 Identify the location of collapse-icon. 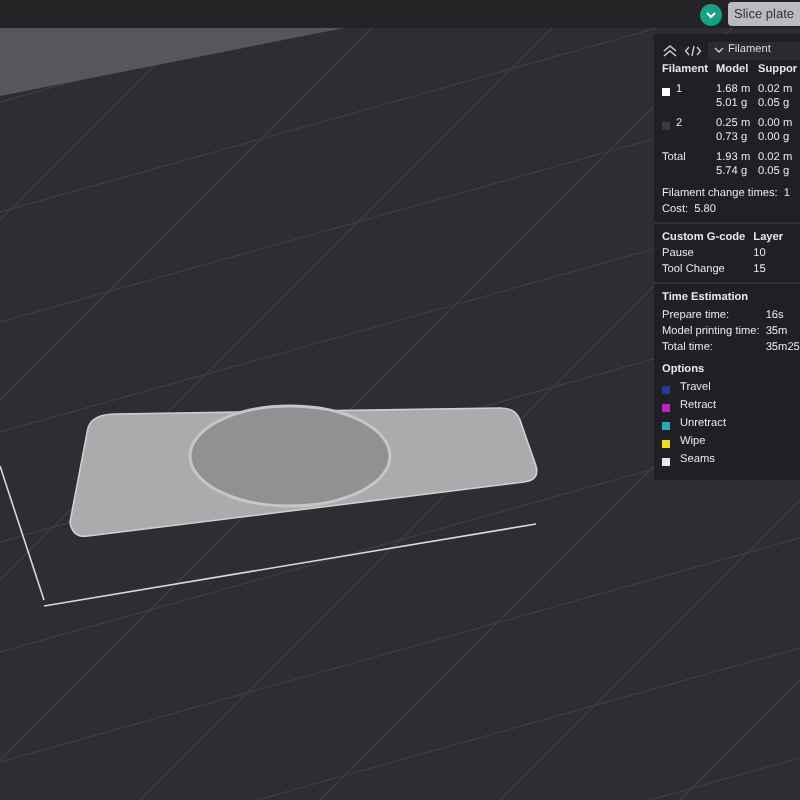
(670, 50).